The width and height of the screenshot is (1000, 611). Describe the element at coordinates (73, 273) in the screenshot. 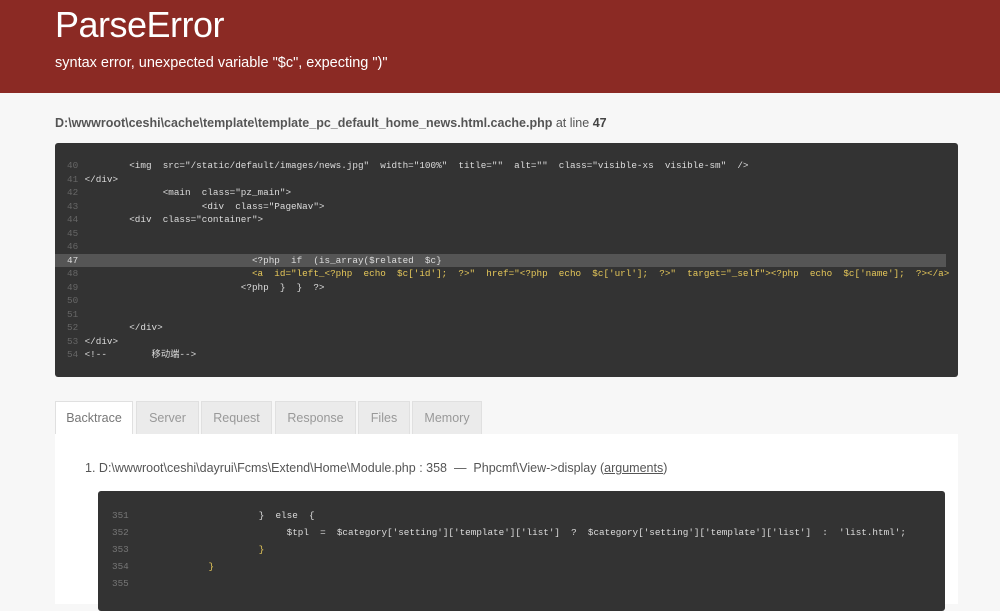

I see `line-number: 48` at that location.